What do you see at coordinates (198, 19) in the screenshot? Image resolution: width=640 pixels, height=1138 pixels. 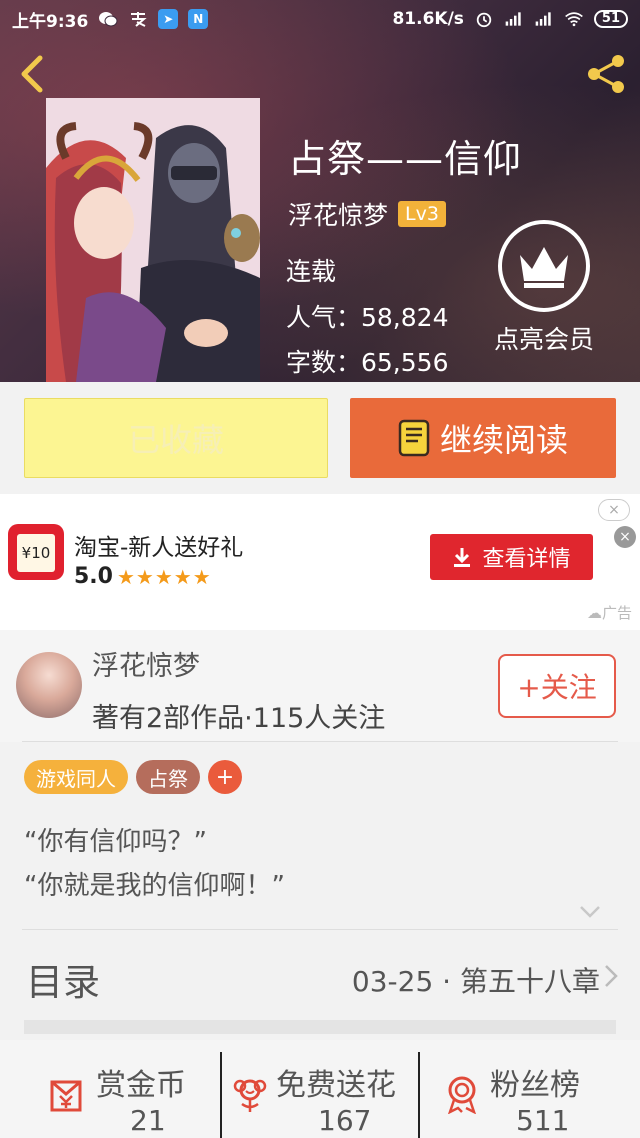 I see `n-app-icon: N` at bounding box center [198, 19].